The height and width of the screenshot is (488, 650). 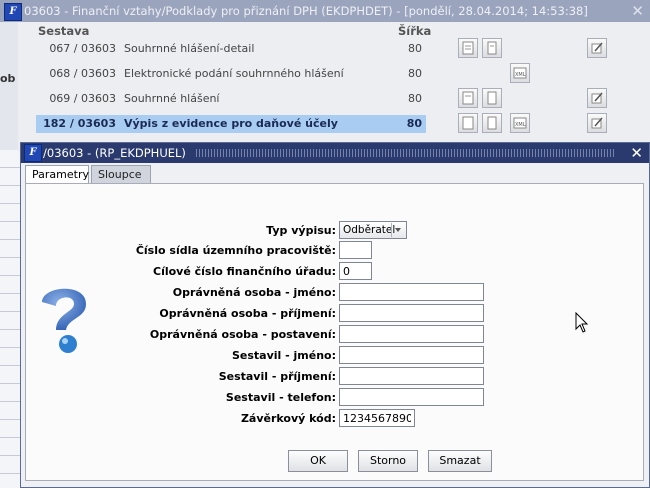 What do you see at coordinates (79, 123) in the screenshot?
I see `row-code: 182 / 03603` at bounding box center [79, 123].